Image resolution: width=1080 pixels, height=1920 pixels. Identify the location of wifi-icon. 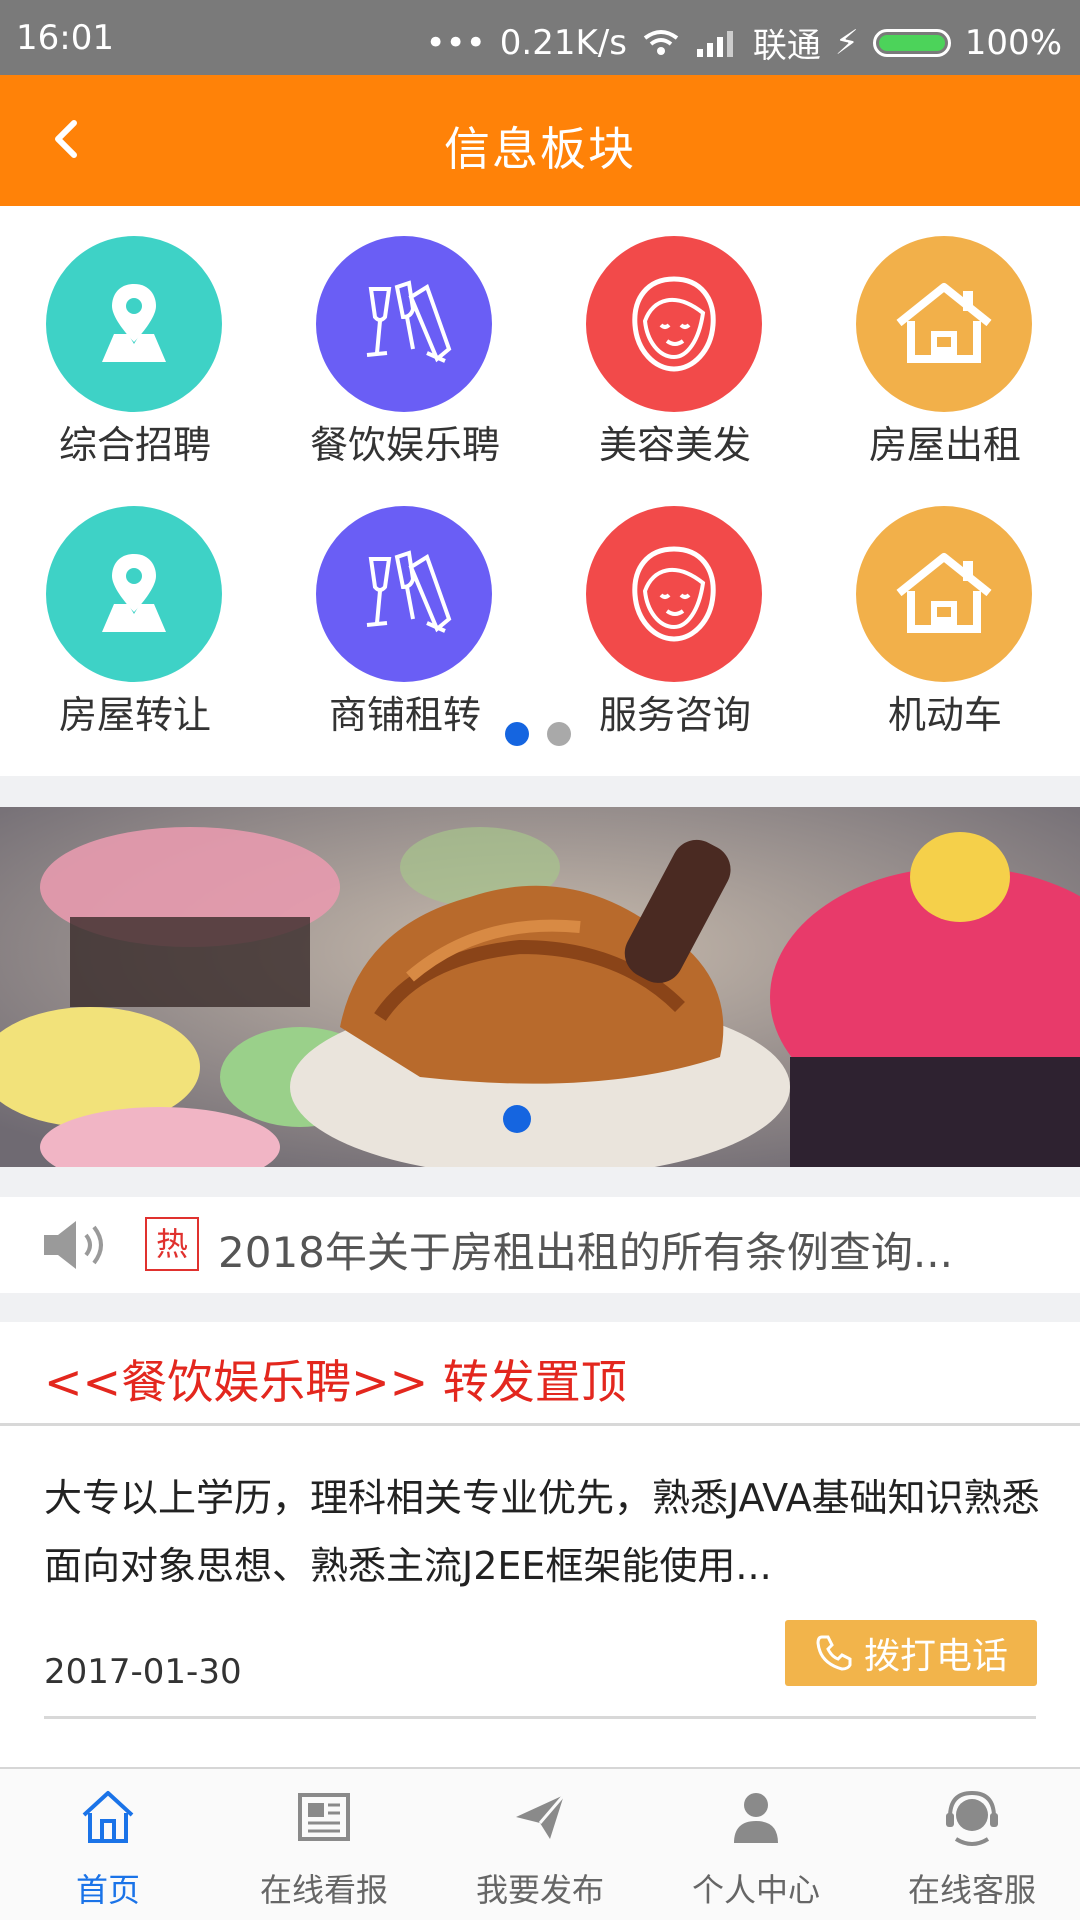
(661, 42).